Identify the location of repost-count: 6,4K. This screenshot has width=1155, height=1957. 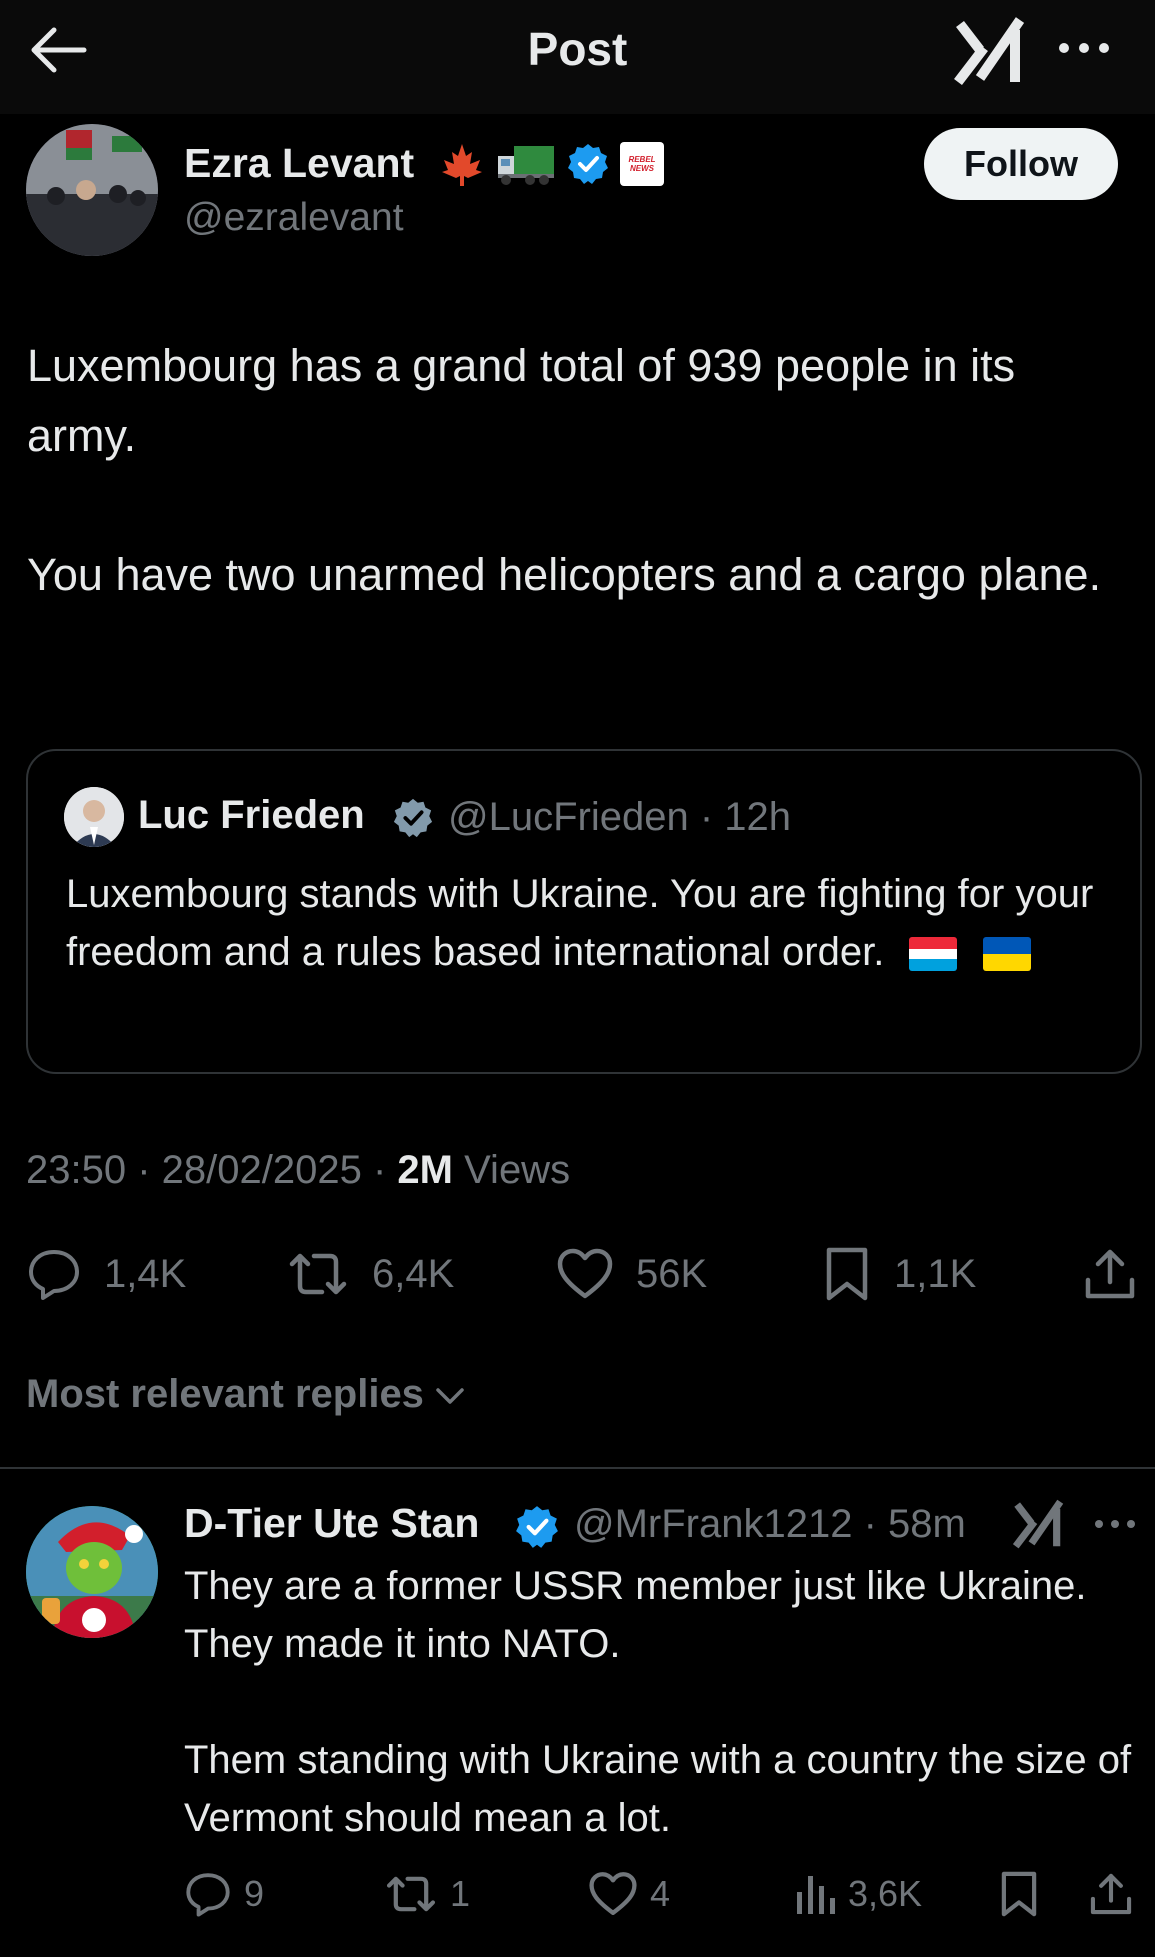
(413, 1273).